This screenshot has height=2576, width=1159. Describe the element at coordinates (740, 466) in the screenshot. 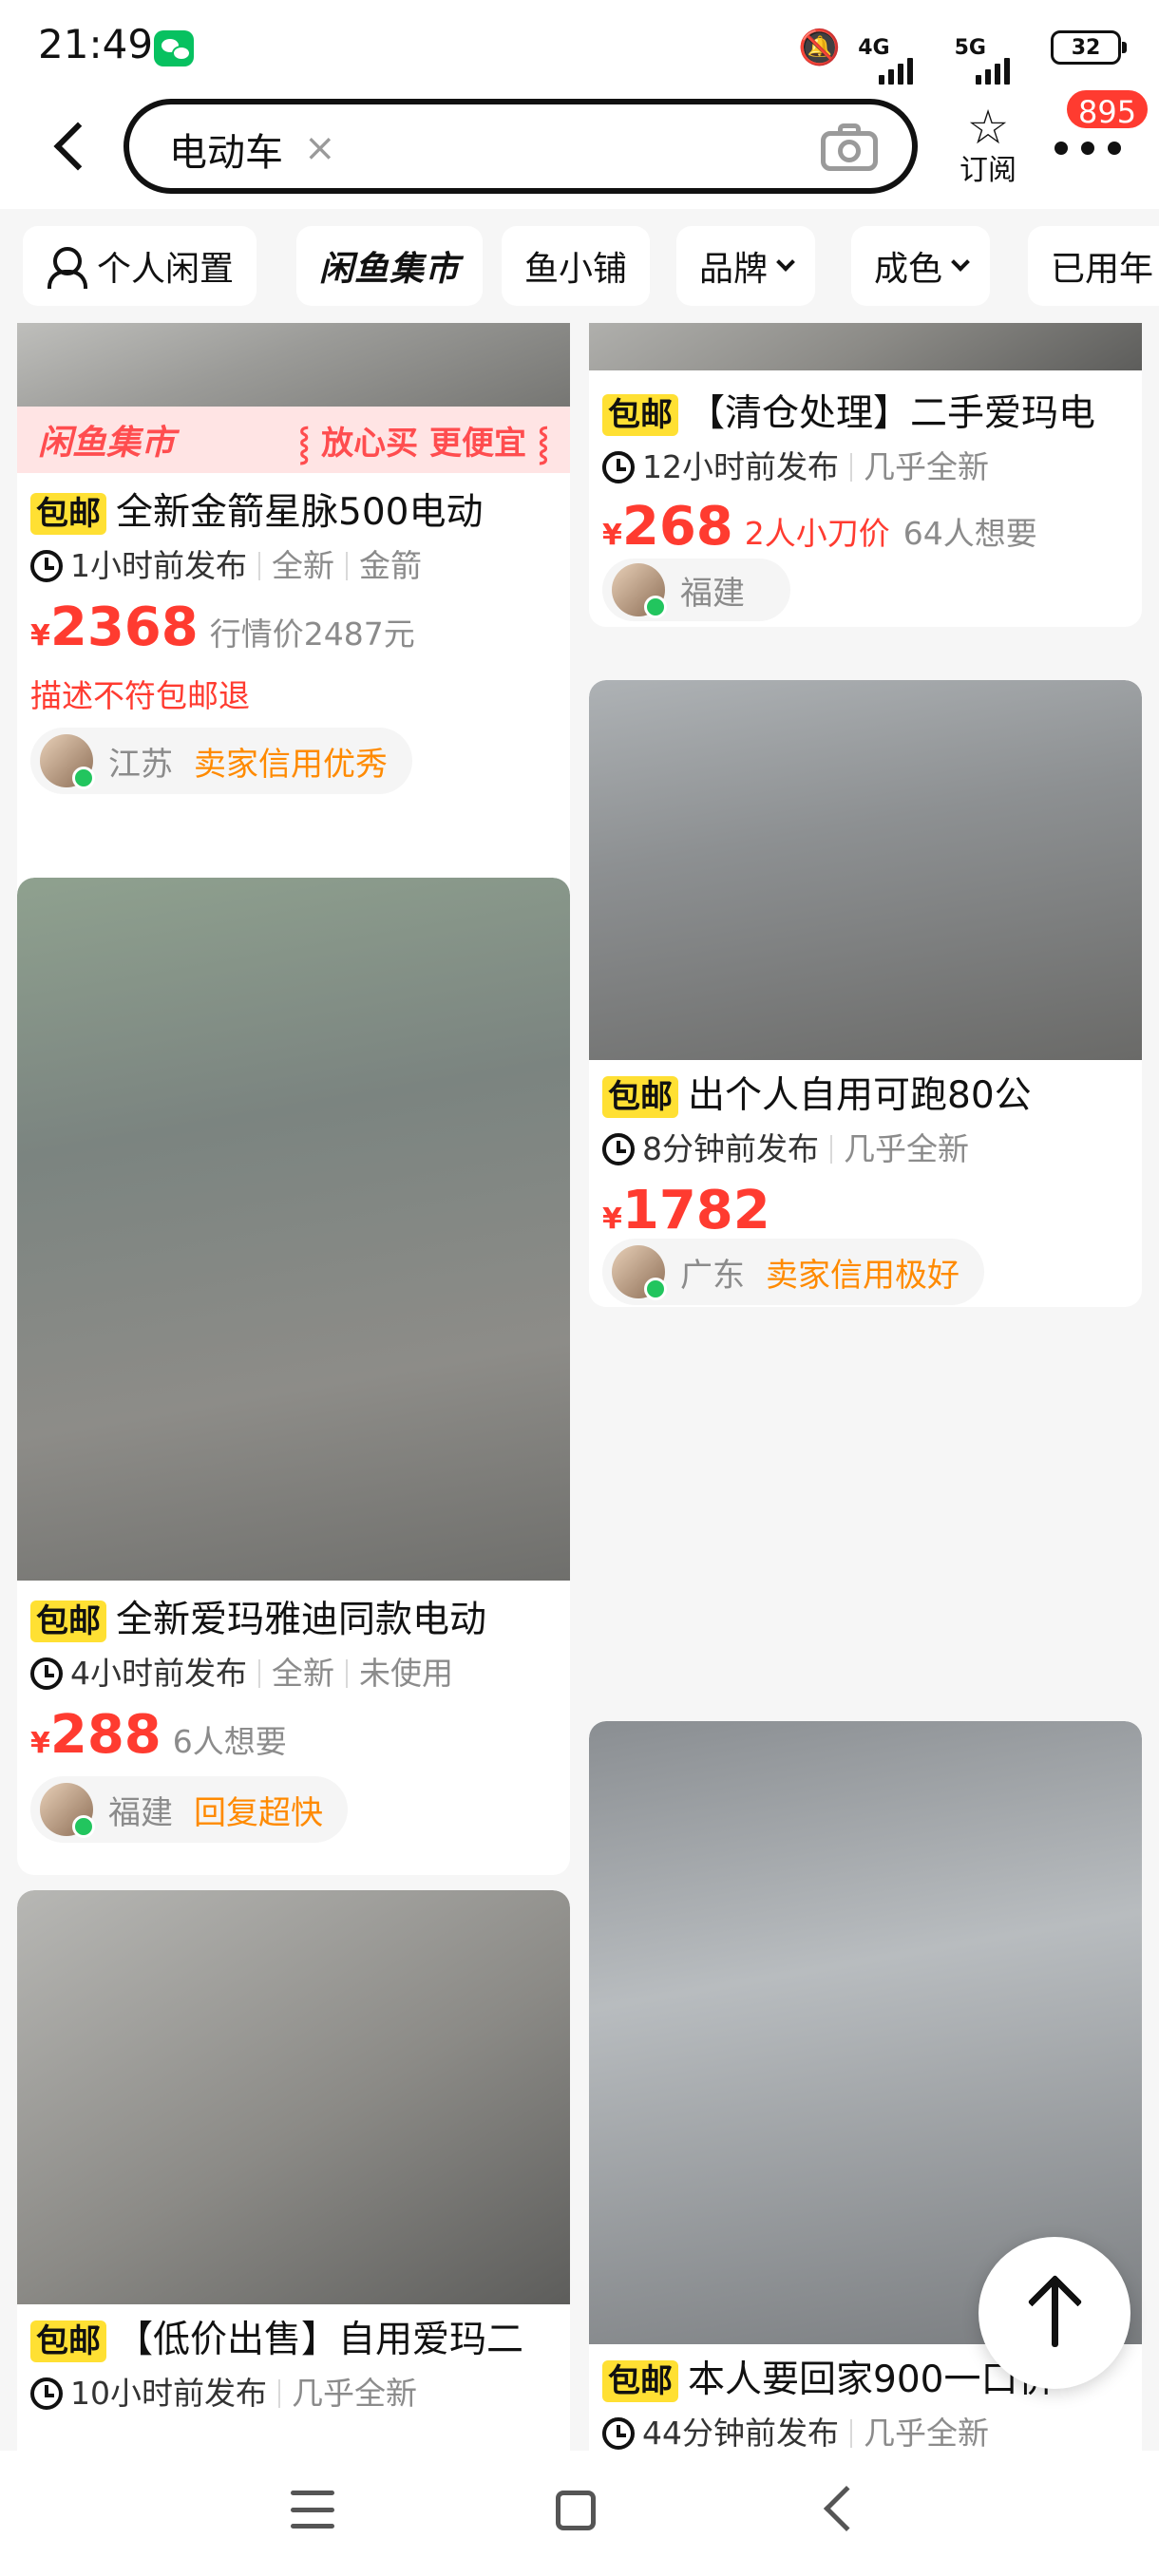

I see `post-time: 12小时前发布` at that location.